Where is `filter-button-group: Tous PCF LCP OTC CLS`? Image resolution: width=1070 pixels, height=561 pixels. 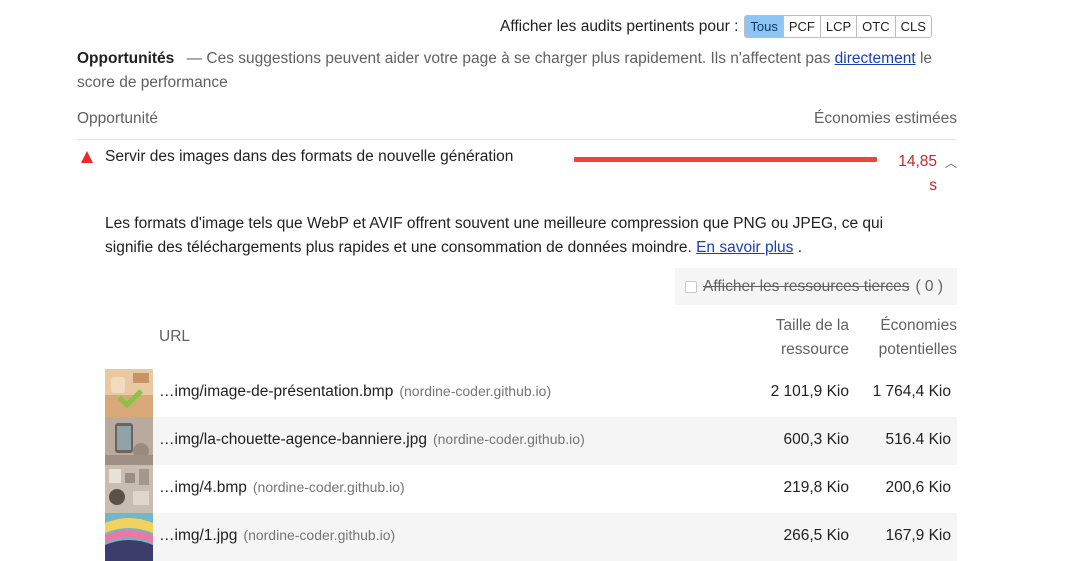 filter-button-group: Tous PCF LCP OTC CLS is located at coordinates (838, 26).